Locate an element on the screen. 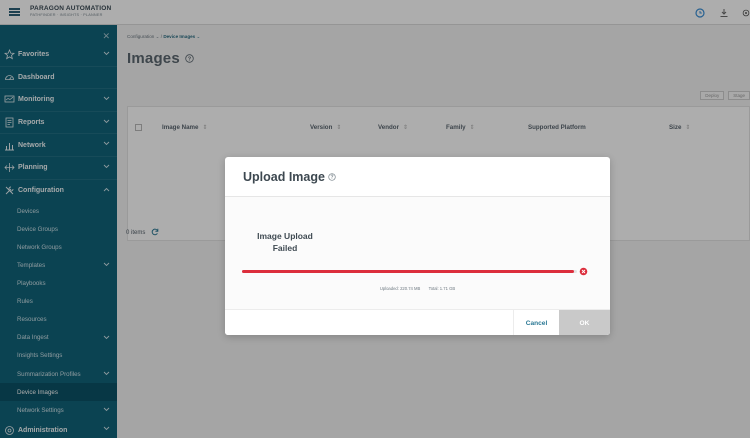 This screenshot has width=750, height=438. dialog-header: Upload Image ? is located at coordinates (417, 177).